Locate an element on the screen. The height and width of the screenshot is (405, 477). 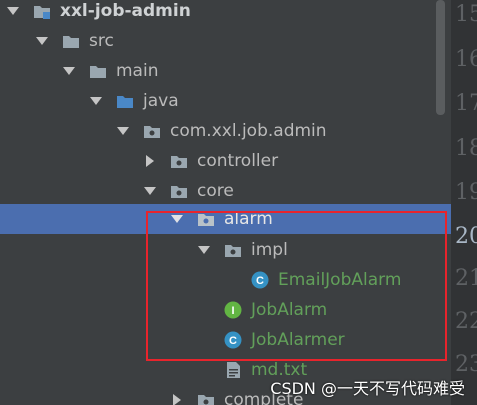
line-number: 23 is located at coordinates (466, 364).